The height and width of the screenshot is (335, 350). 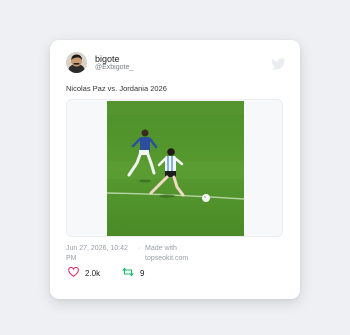 What do you see at coordinates (93, 273) in the screenshot?
I see `like-count: 2.0k` at bounding box center [93, 273].